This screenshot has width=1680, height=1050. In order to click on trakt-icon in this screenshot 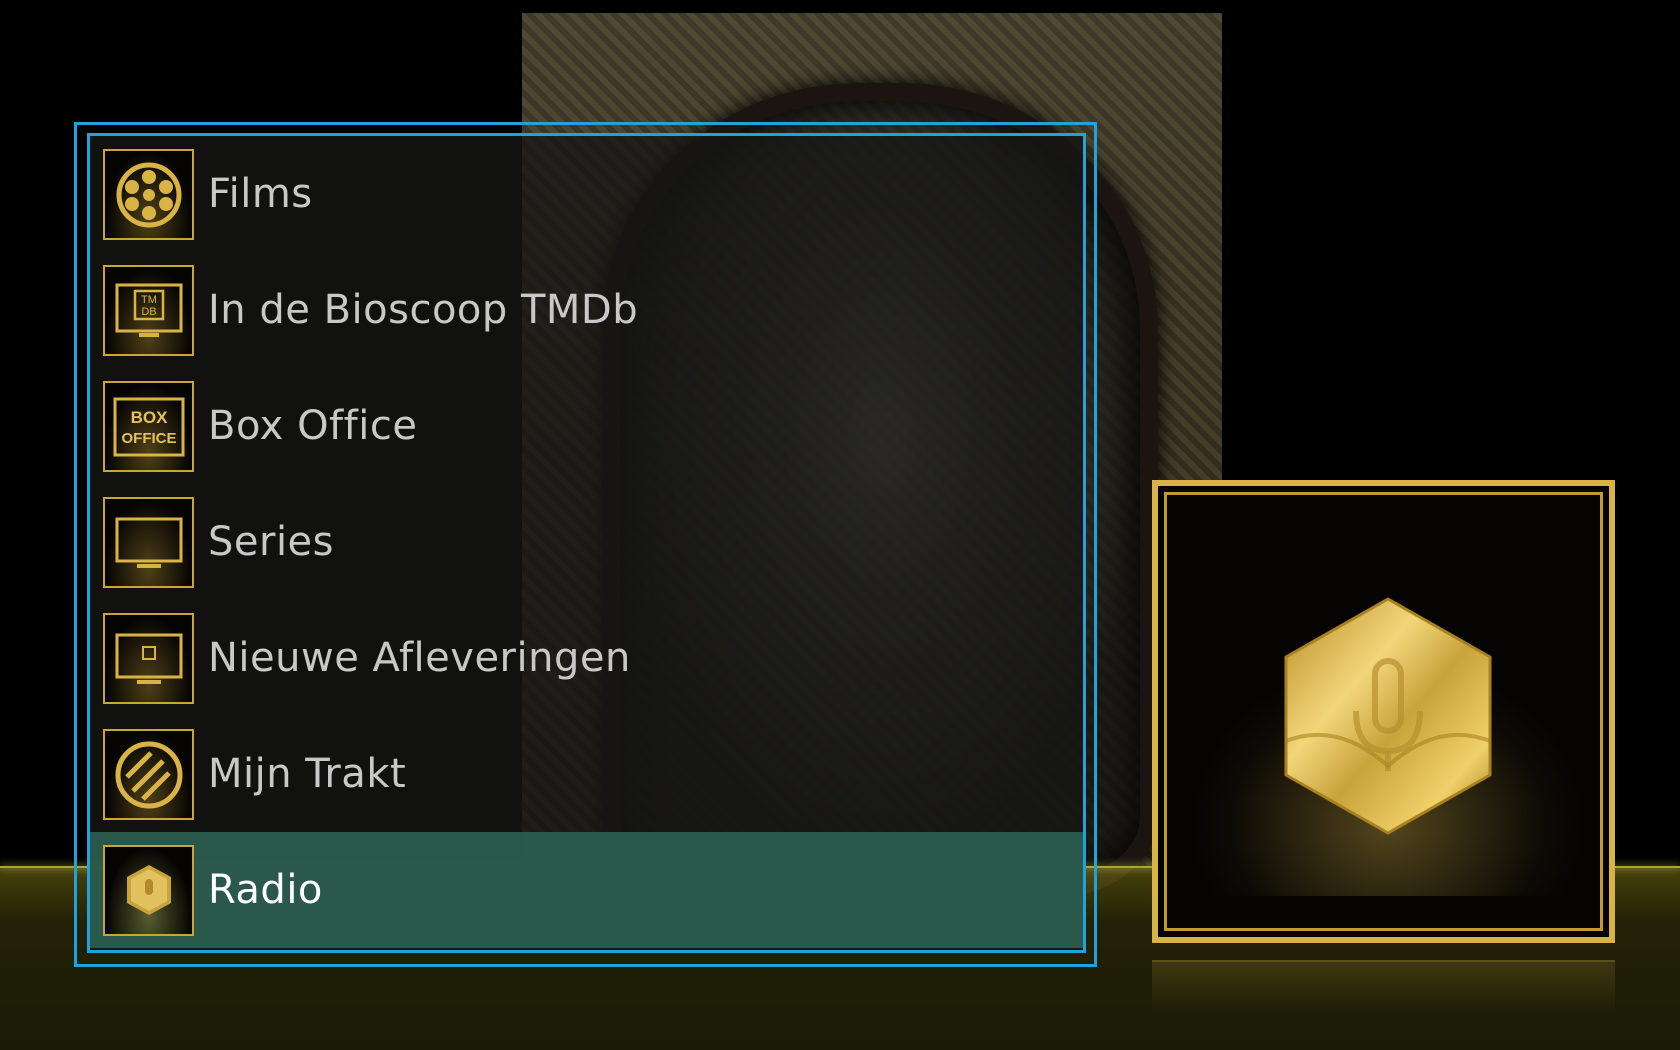, I will do `click(148, 774)`.